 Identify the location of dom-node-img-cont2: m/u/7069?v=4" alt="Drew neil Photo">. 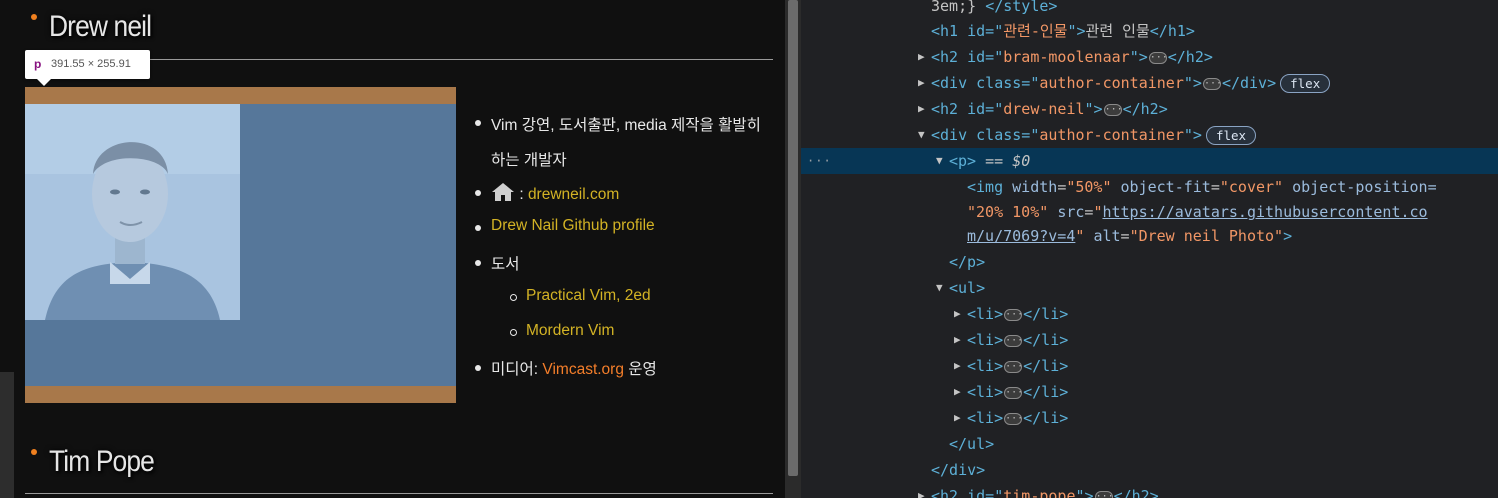
(1149, 236).